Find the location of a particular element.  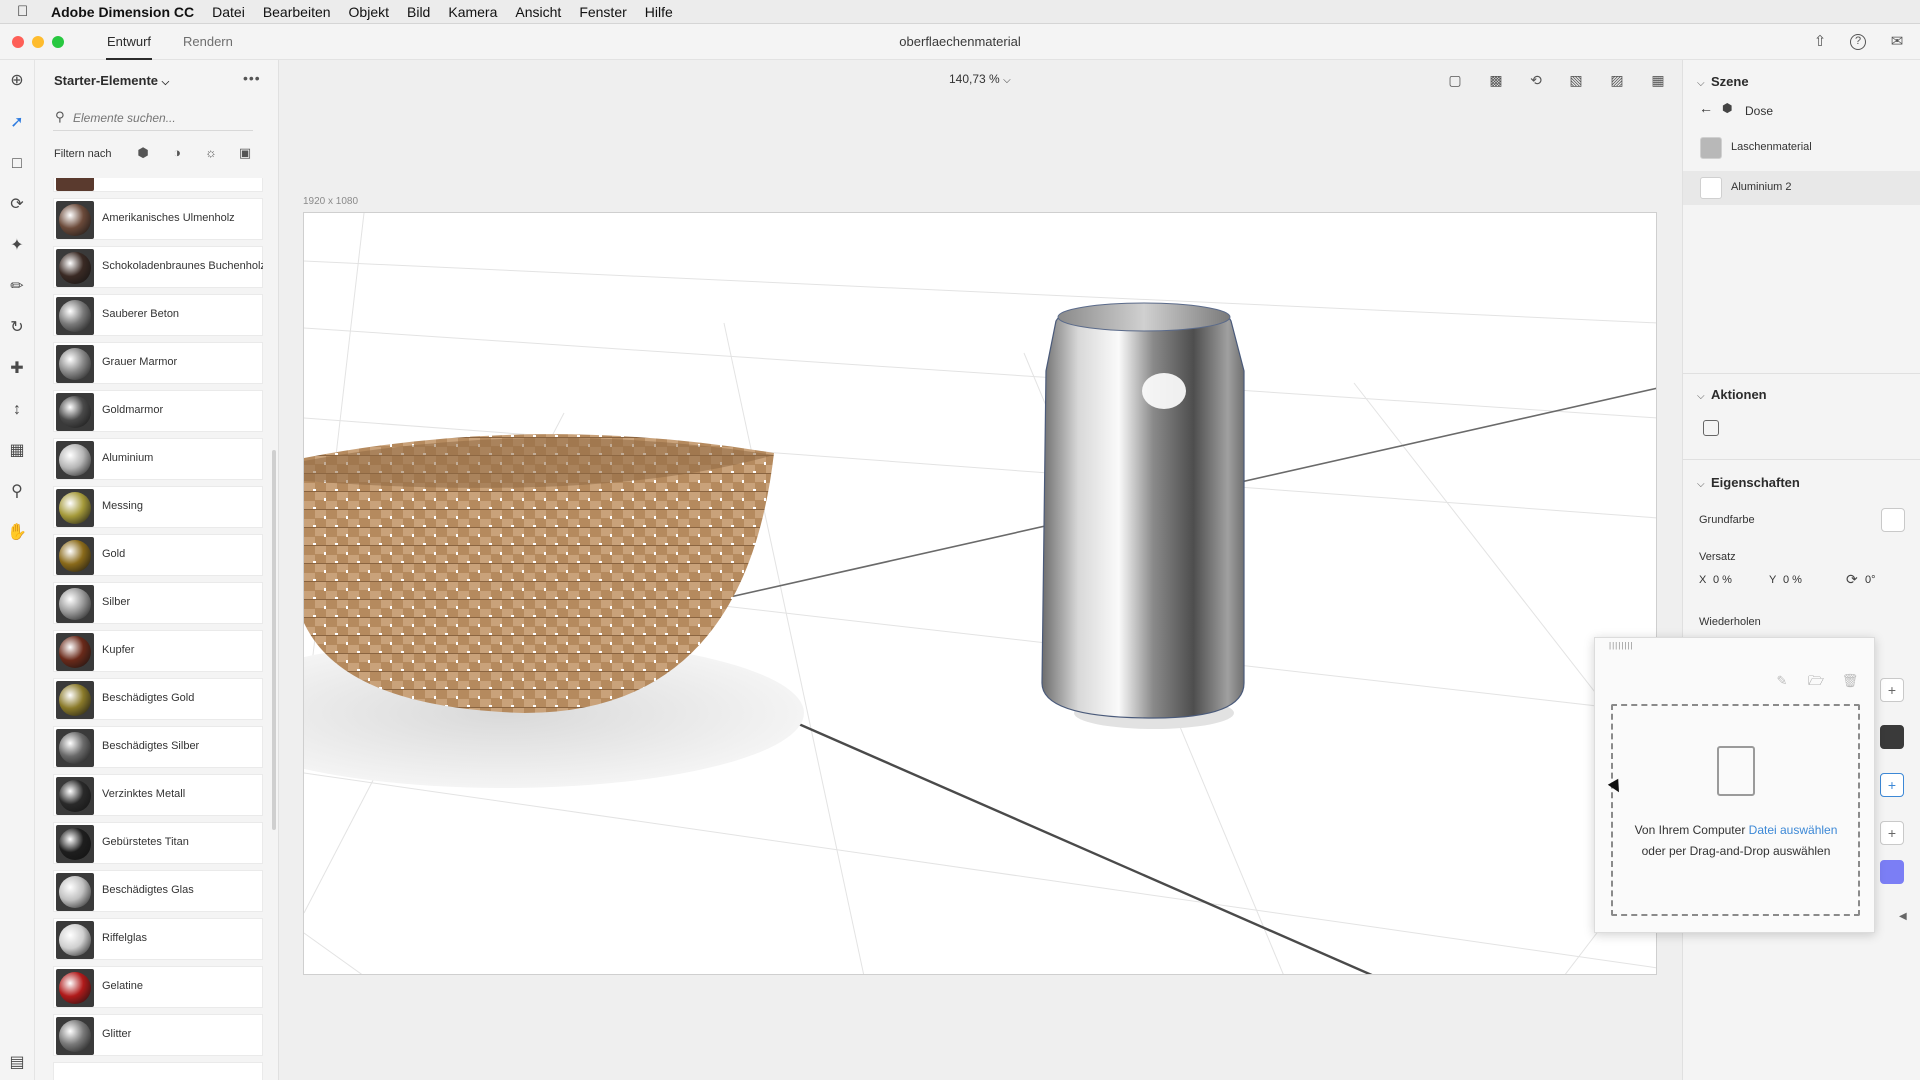

purple-color-swatch is located at coordinates (1892, 872).